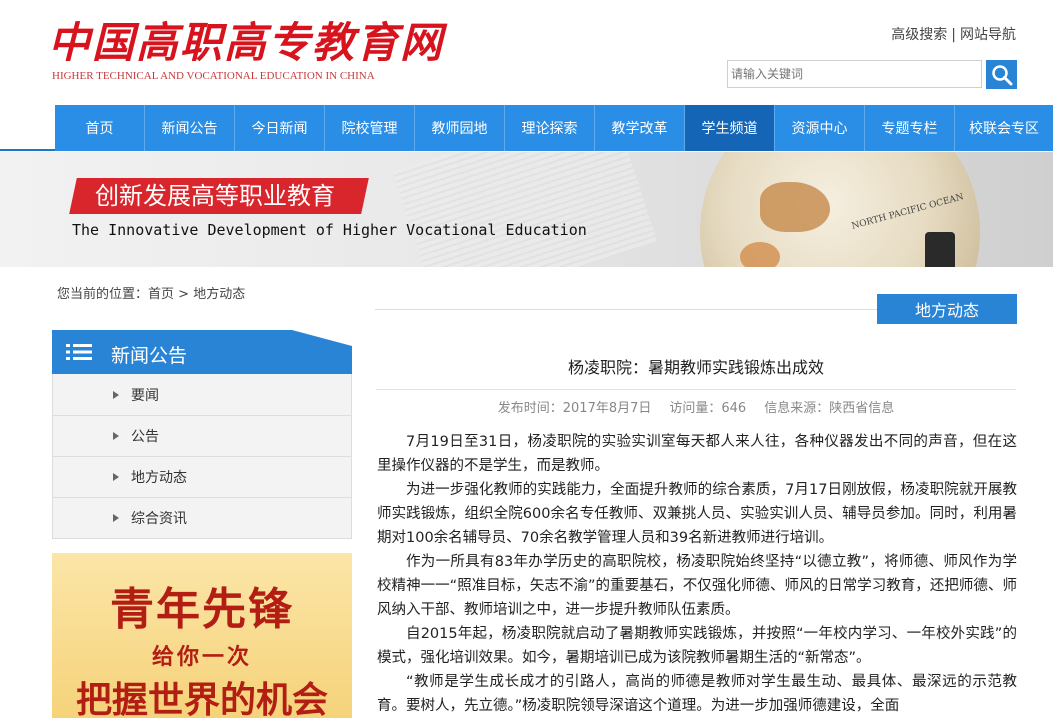  Describe the element at coordinates (550, 128) in the screenshot. I see `nav-item: 理论探索` at that location.